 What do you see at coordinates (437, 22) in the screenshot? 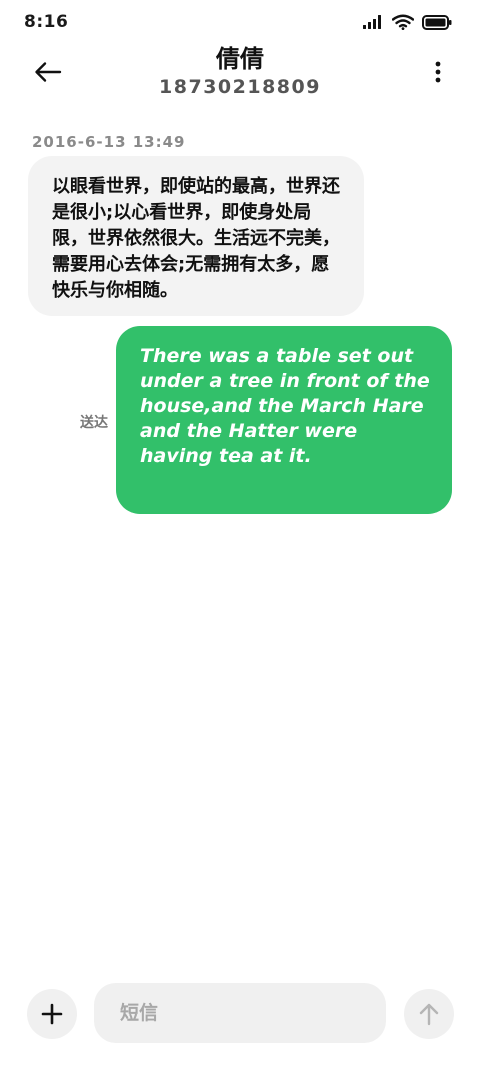
I see `battery-icon` at bounding box center [437, 22].